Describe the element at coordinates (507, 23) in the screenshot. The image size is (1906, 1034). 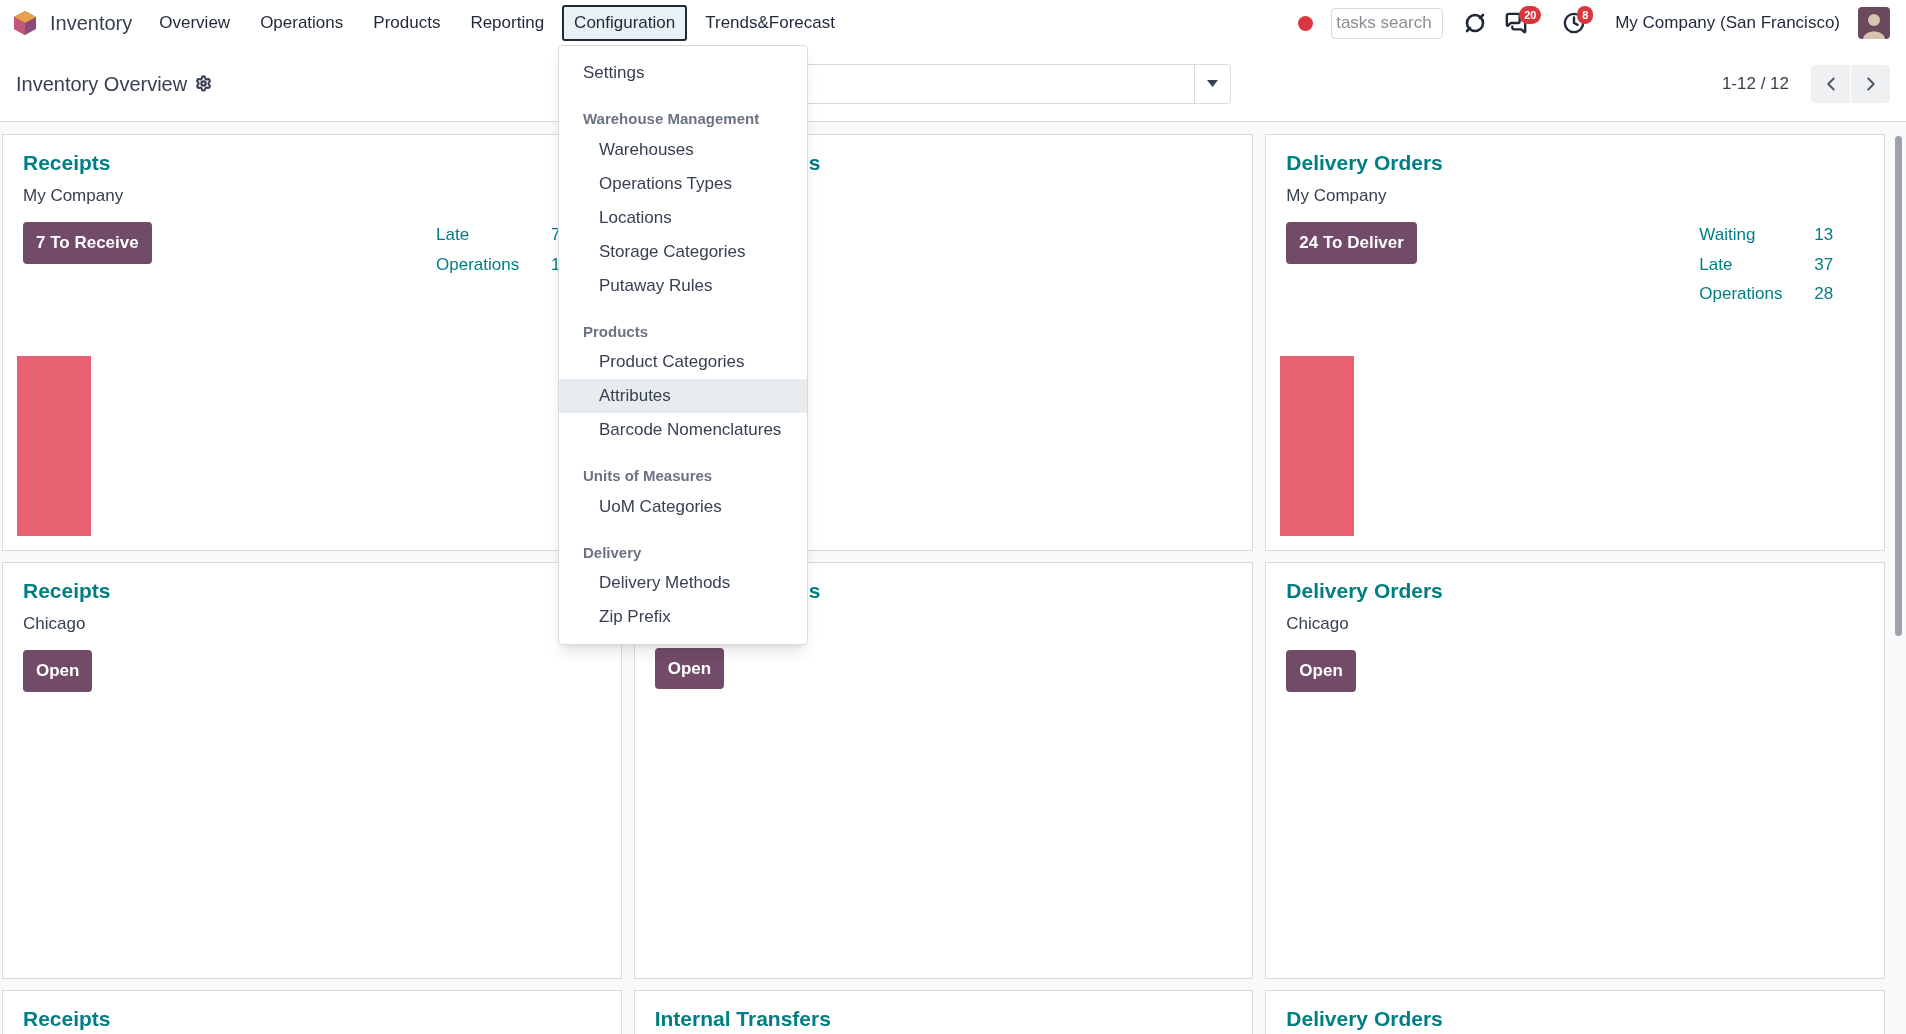
I see `menu-tab: Reporting` at that location.